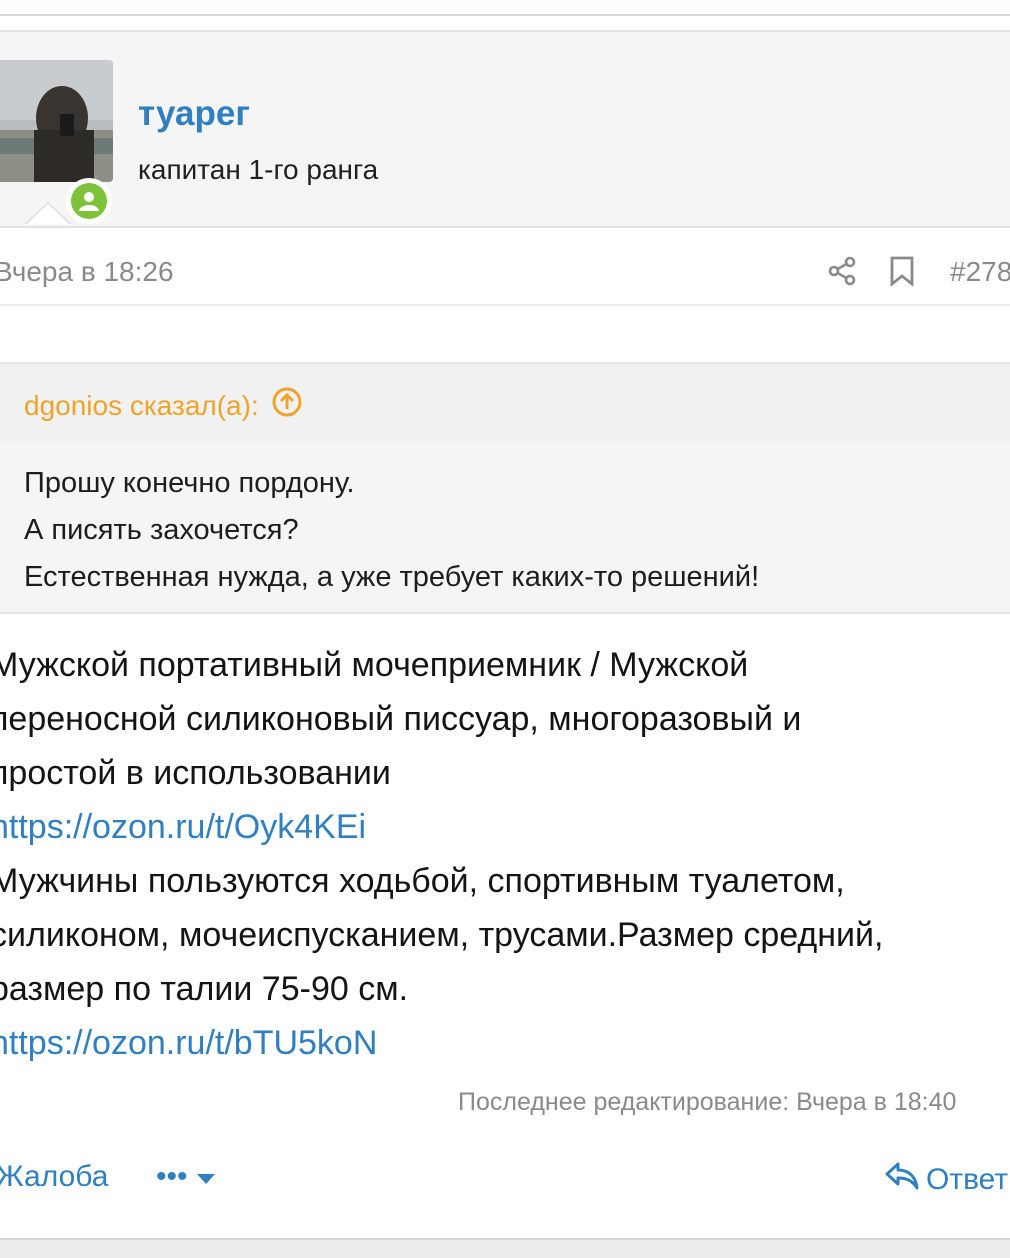 The width and height of the screenshot is (1010, 1258). I want to click on quote-author-link: dgonios сказал(а):, so click(163, 405).